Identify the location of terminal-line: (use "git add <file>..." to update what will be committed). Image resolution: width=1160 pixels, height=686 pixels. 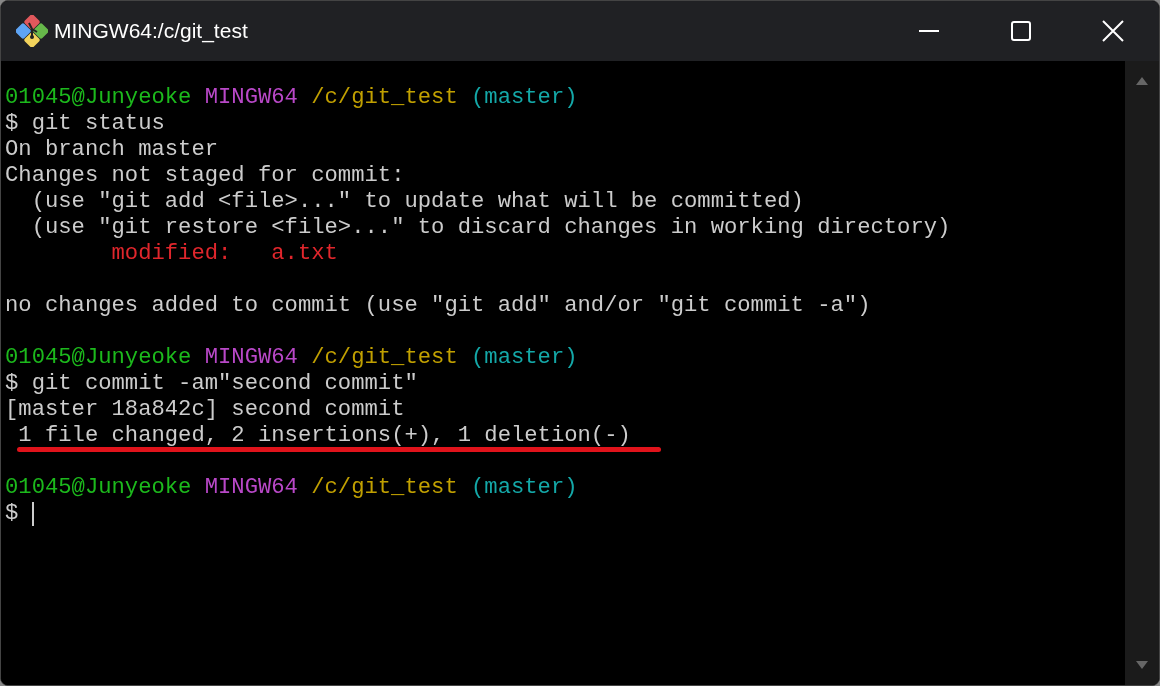
(417, 202).